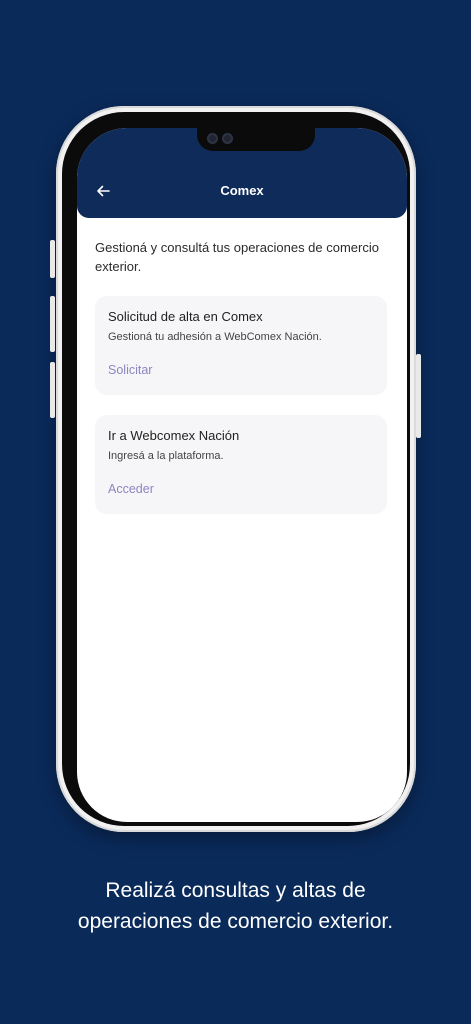 The width and height of the screenshot is (471, 1024). What do you see at coordinates (235, 890) in the screenshot?
I see `caption-line: Realizá consultas y altas de` at bounding box center [235, 890].